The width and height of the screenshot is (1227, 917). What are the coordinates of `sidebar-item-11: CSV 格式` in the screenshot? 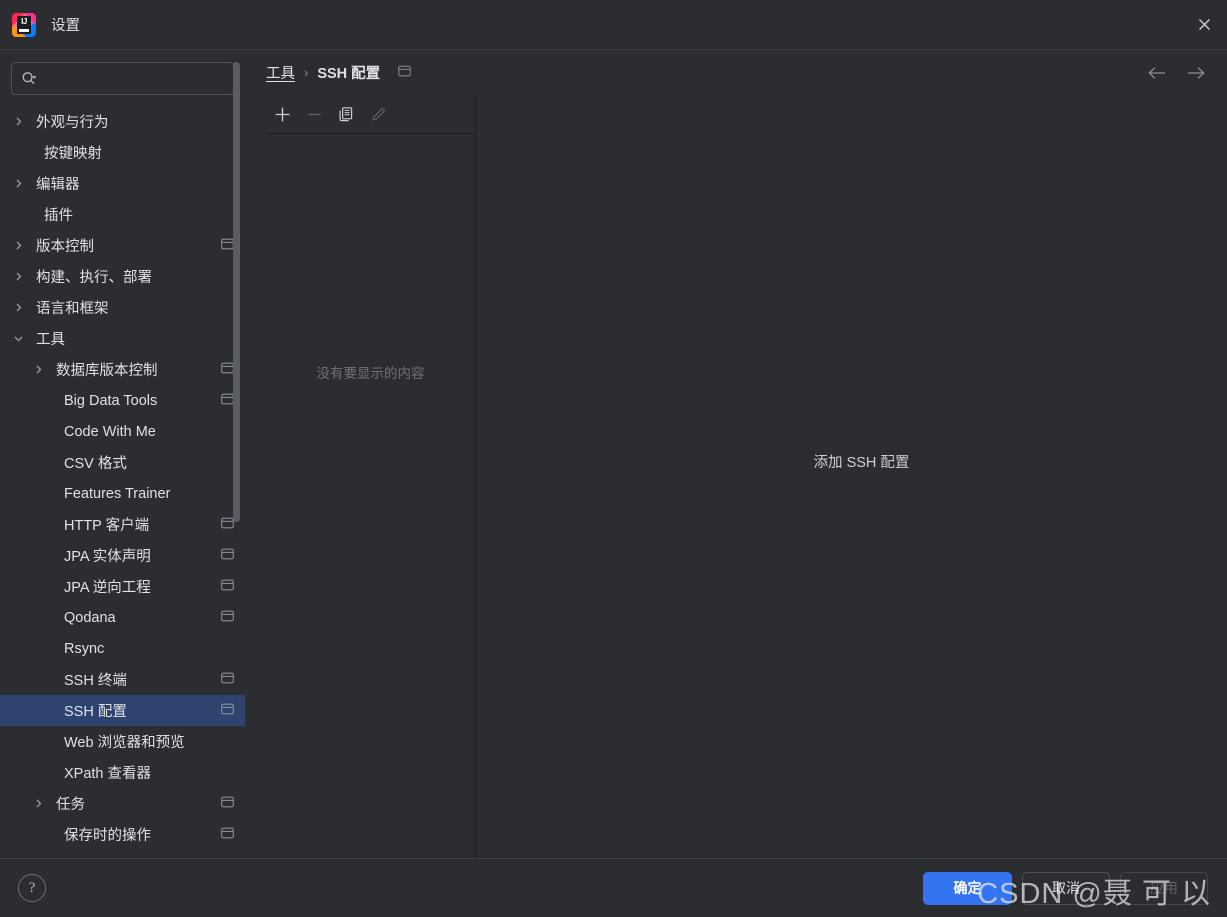 It's located at (122, 462).